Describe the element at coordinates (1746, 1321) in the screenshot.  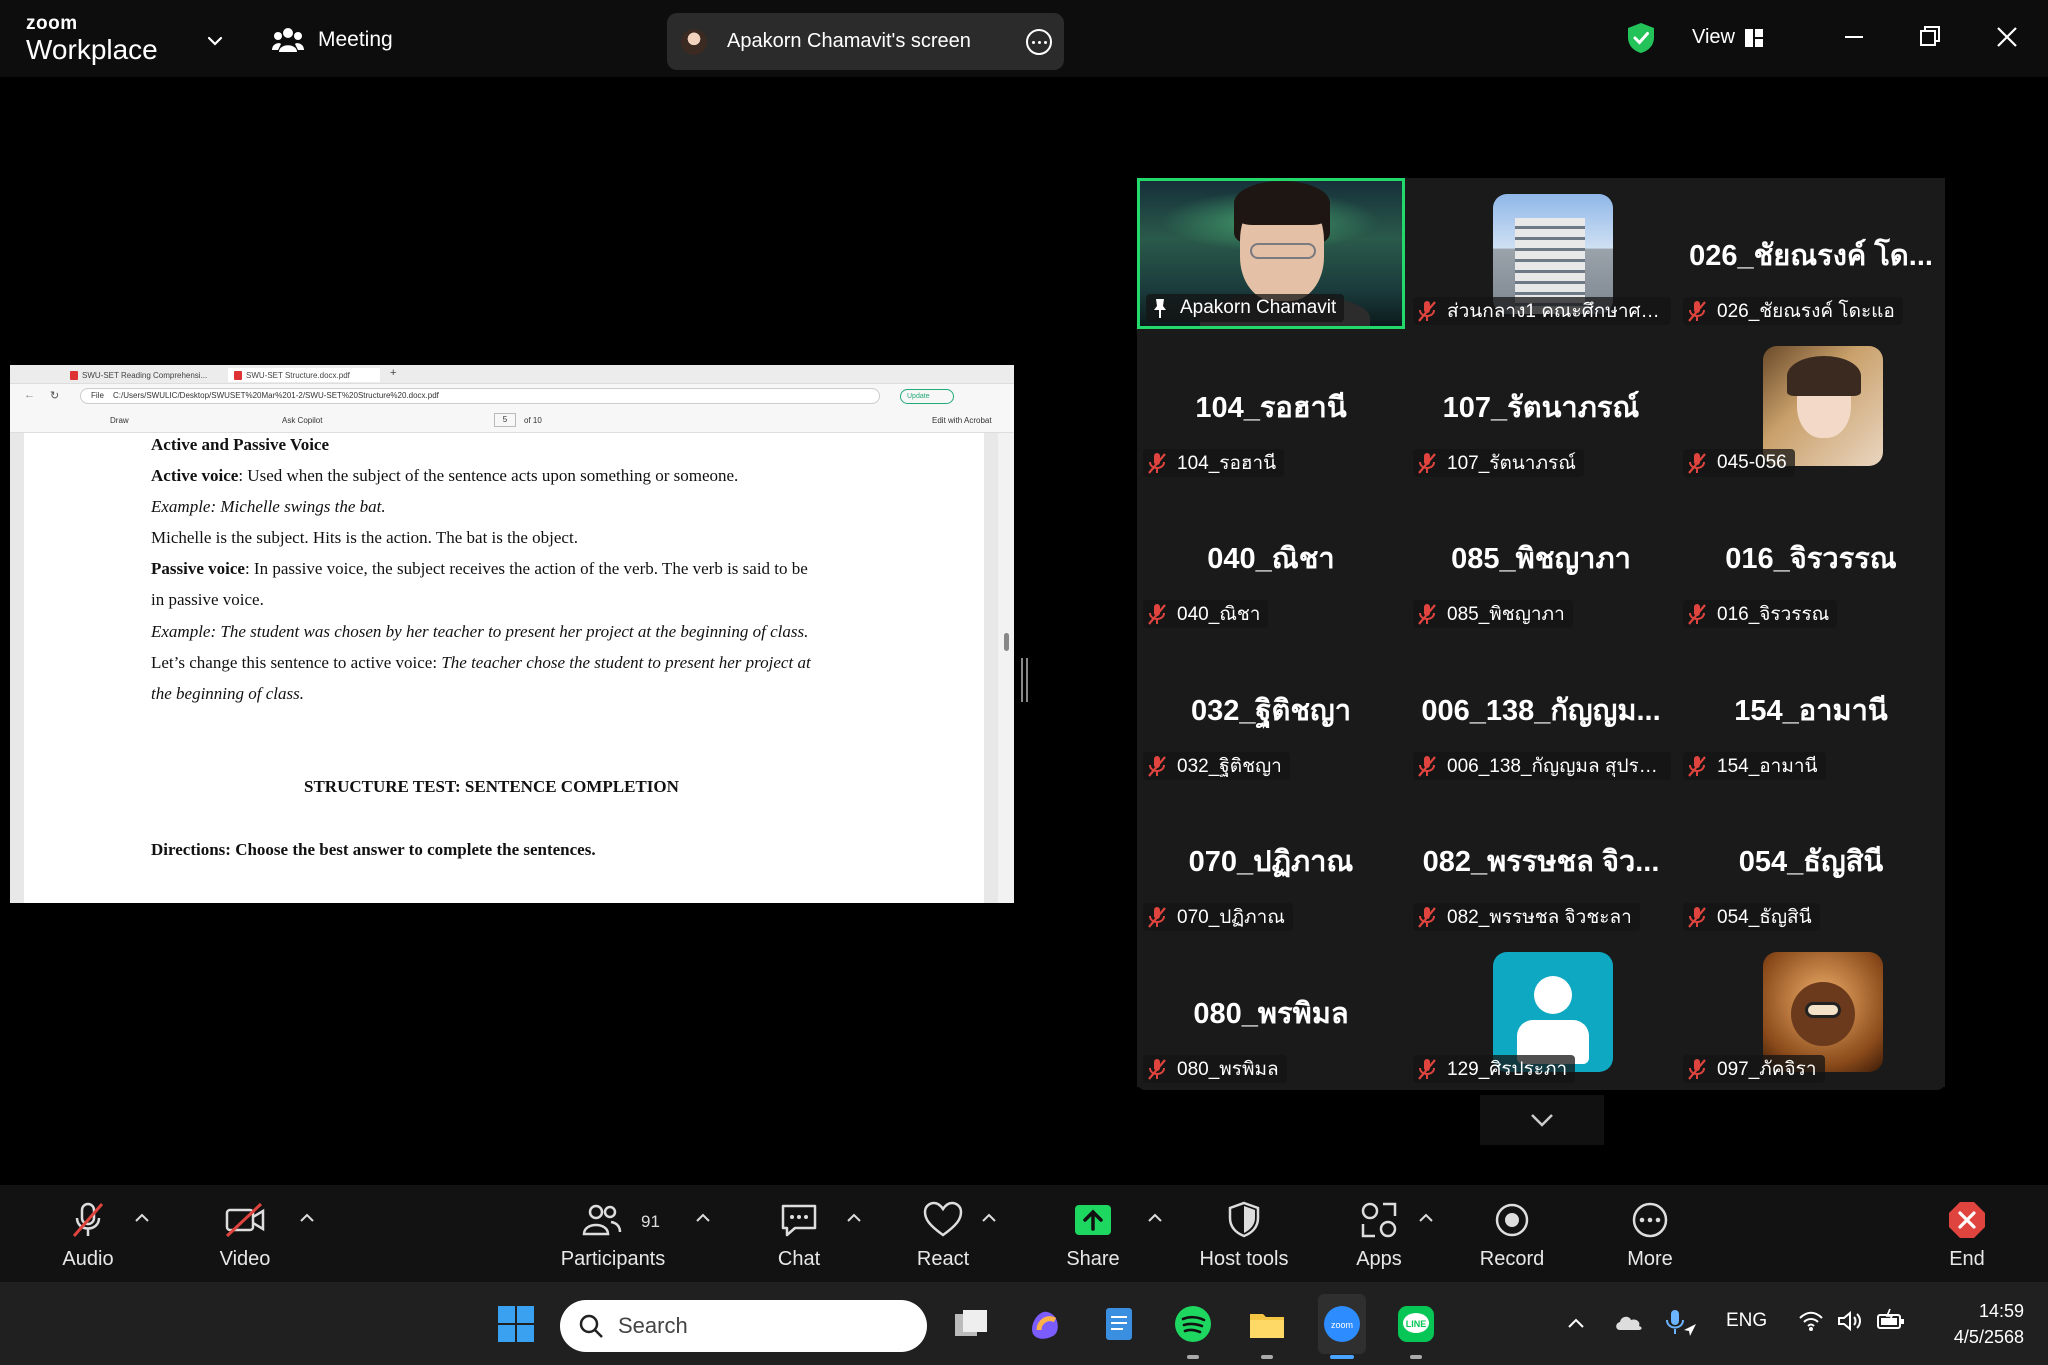
I see `language-indicator: ENG` at that location.